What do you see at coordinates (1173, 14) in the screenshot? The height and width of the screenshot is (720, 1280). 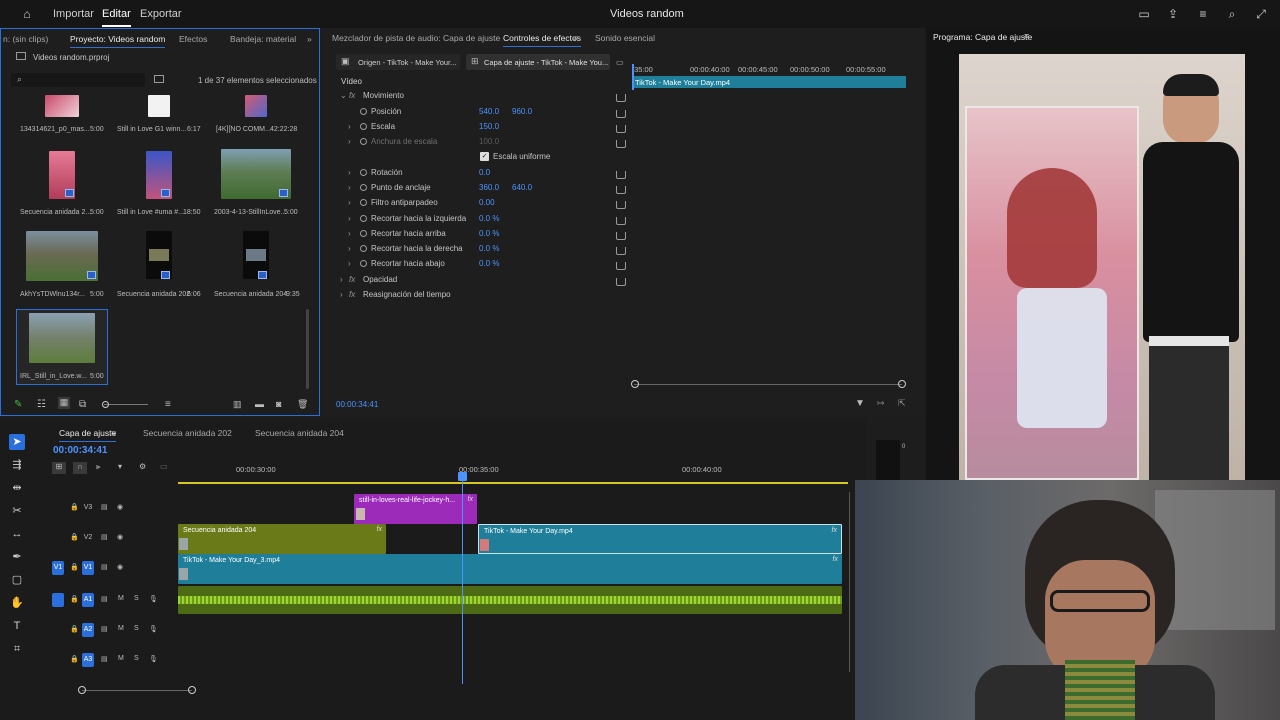 I see `share-icon: ⇪` at bounding box center [1173, 14].